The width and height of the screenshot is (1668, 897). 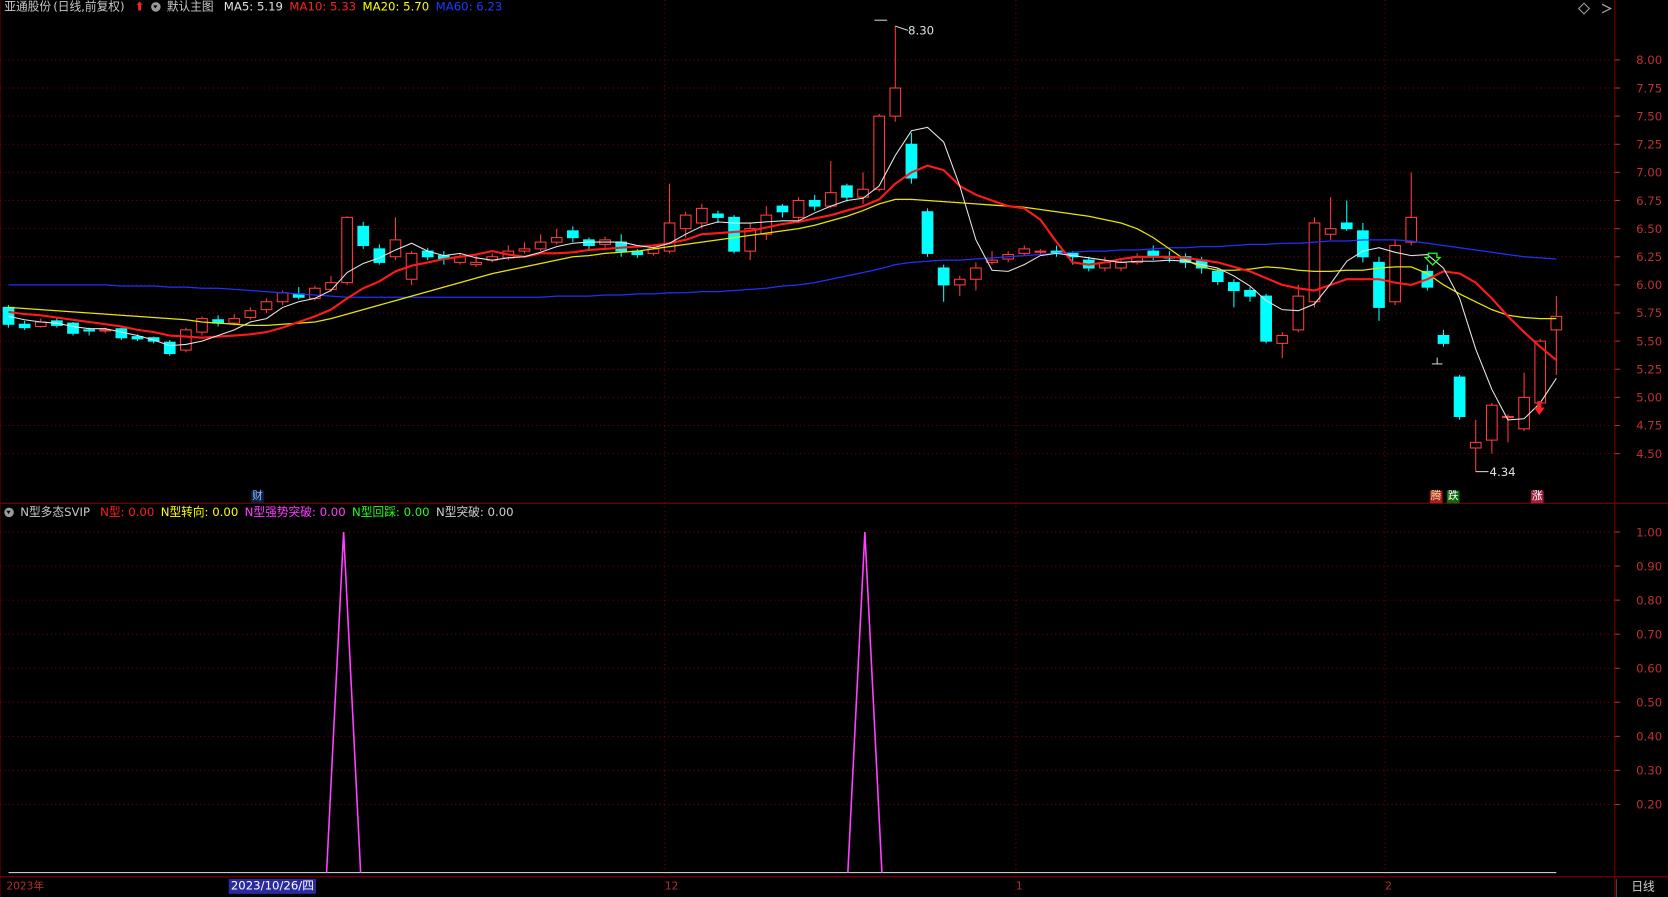 What do you see at coordinates (1436, 497) in the screenshot?
I see `signal-tag-1: 腾` at bounding box center [1436, 497].